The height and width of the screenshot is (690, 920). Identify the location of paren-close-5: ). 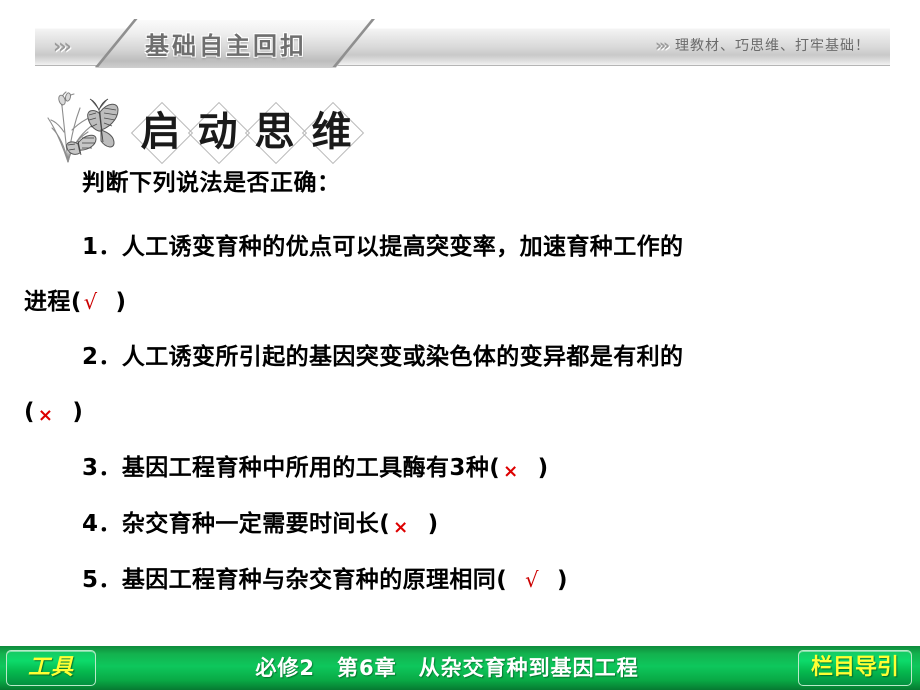
(562, 580).